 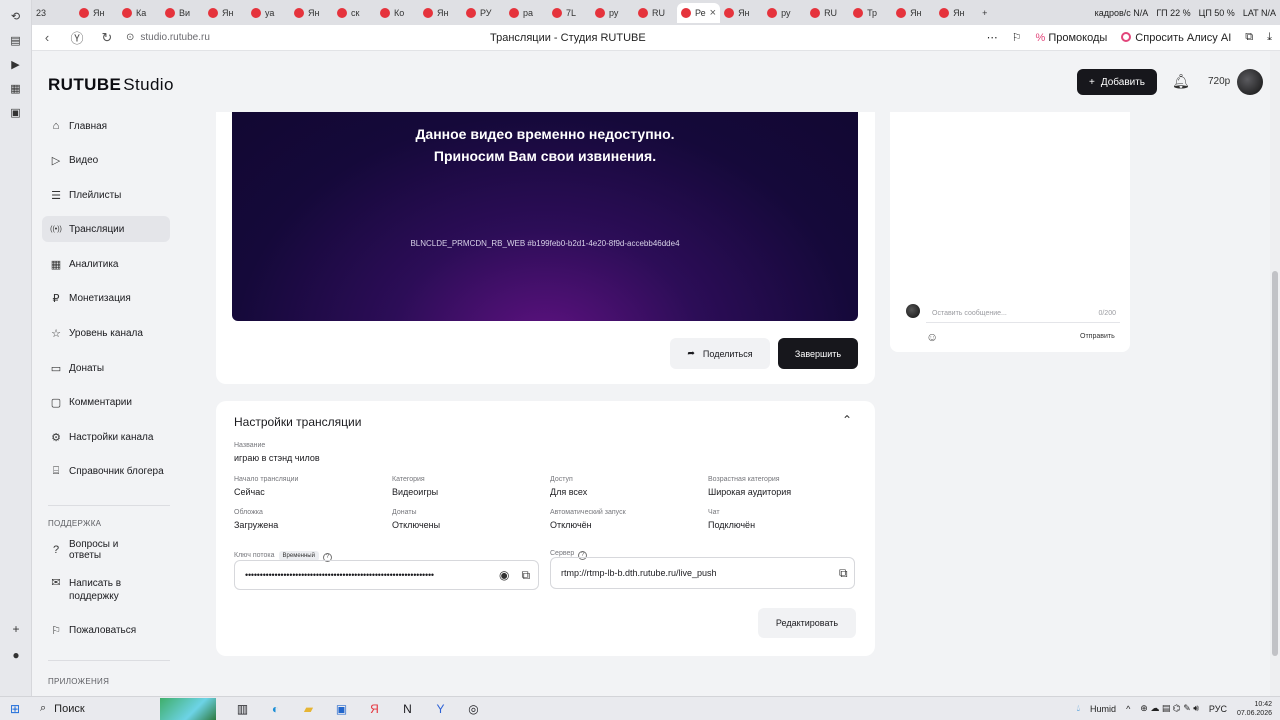 What do you see at coordinates (1183, 37) in the screenshot?
I see `alice-label: Спросить Алису AI` at bounding box center [1183, 37].